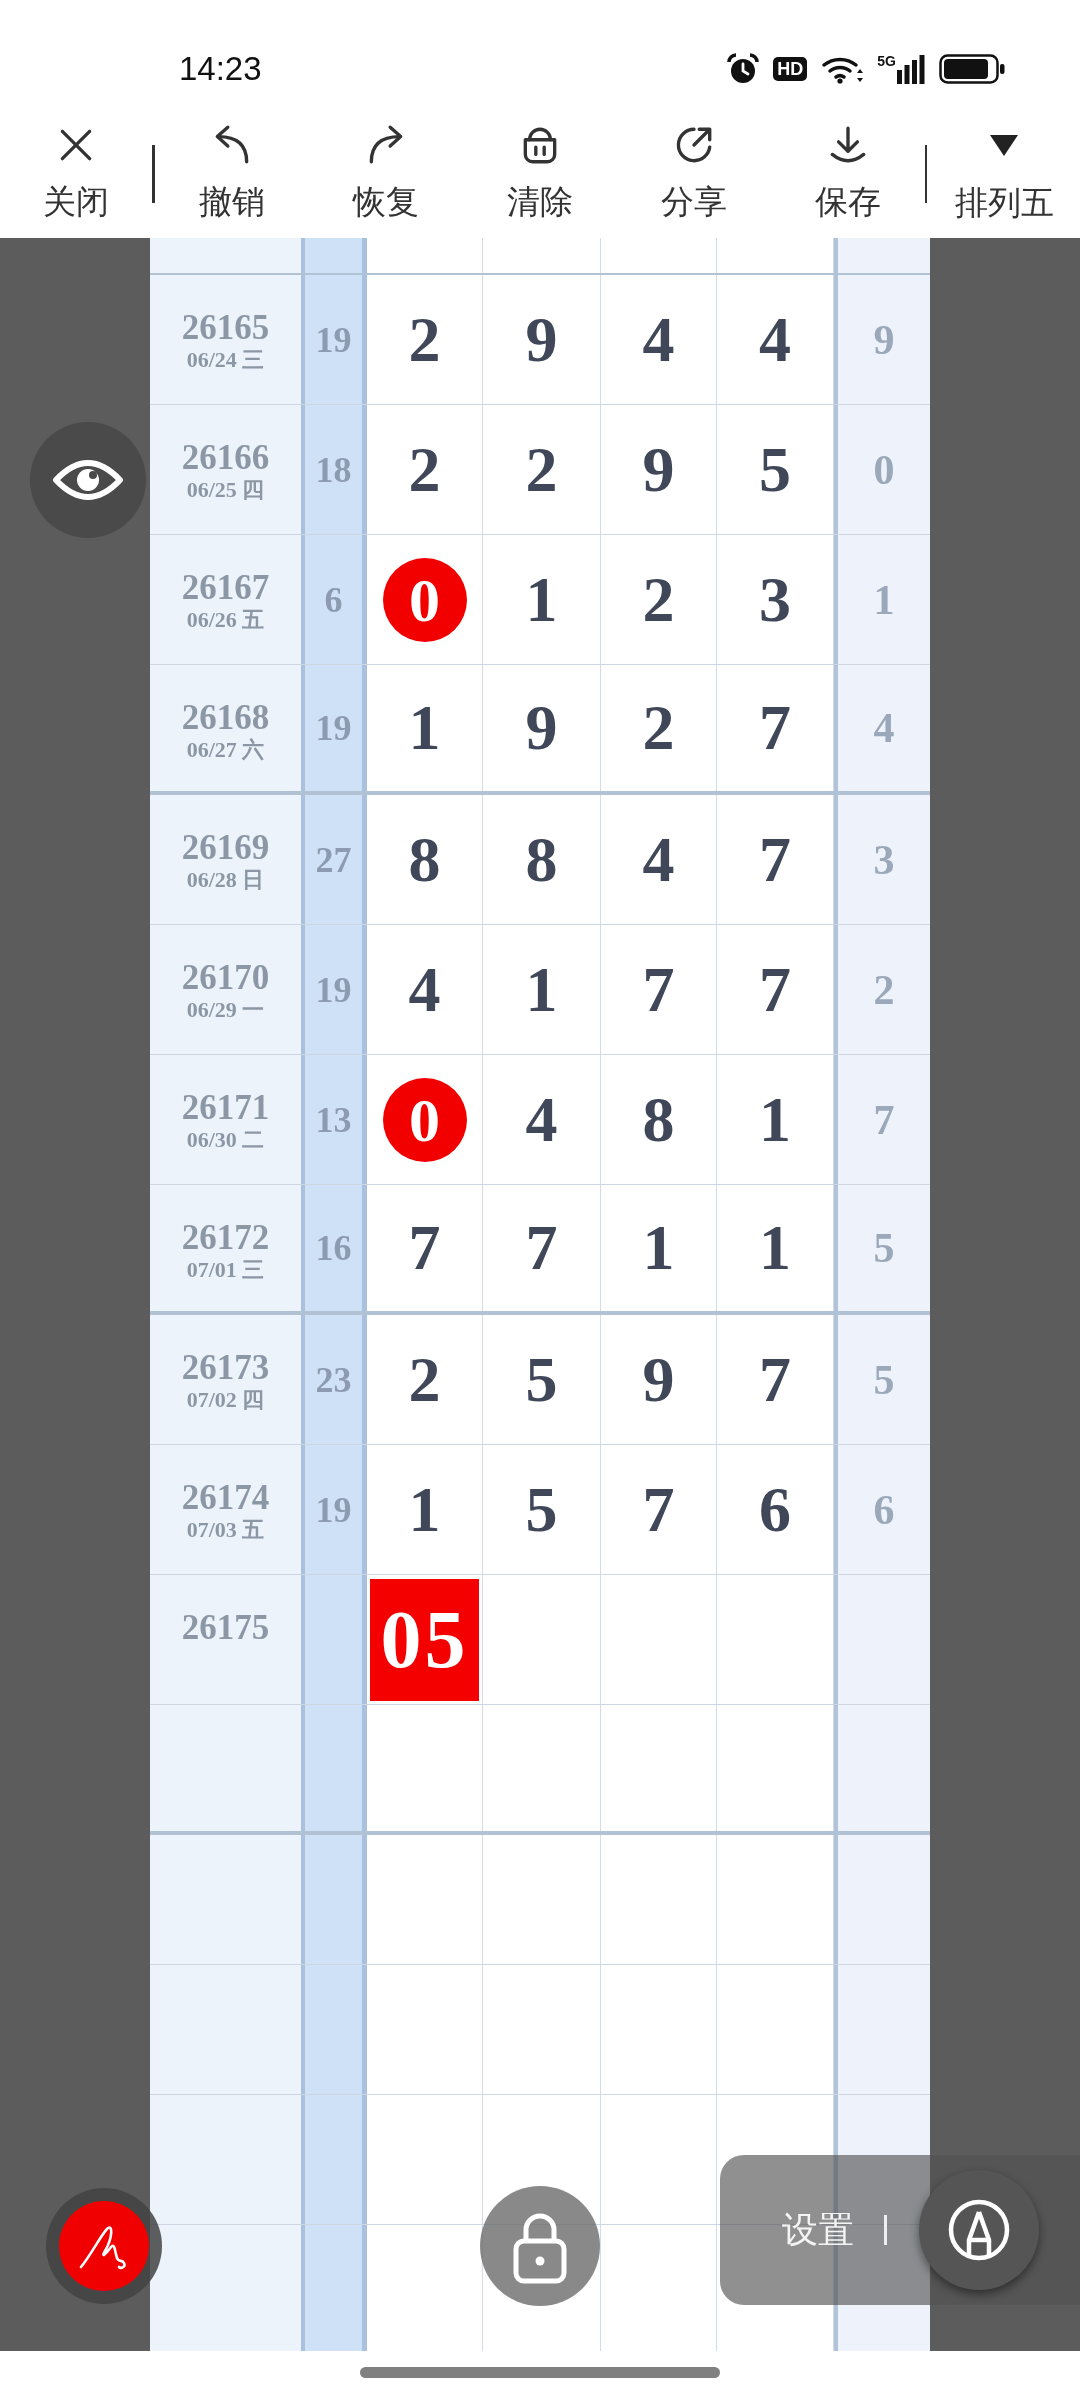 Image resolution: width=1080 pixels, height=2400 pixels. What do you see at coordinates (225, 458) in the screenshot?
I see `issue-number: 26166` at bounding box center [225, 458].